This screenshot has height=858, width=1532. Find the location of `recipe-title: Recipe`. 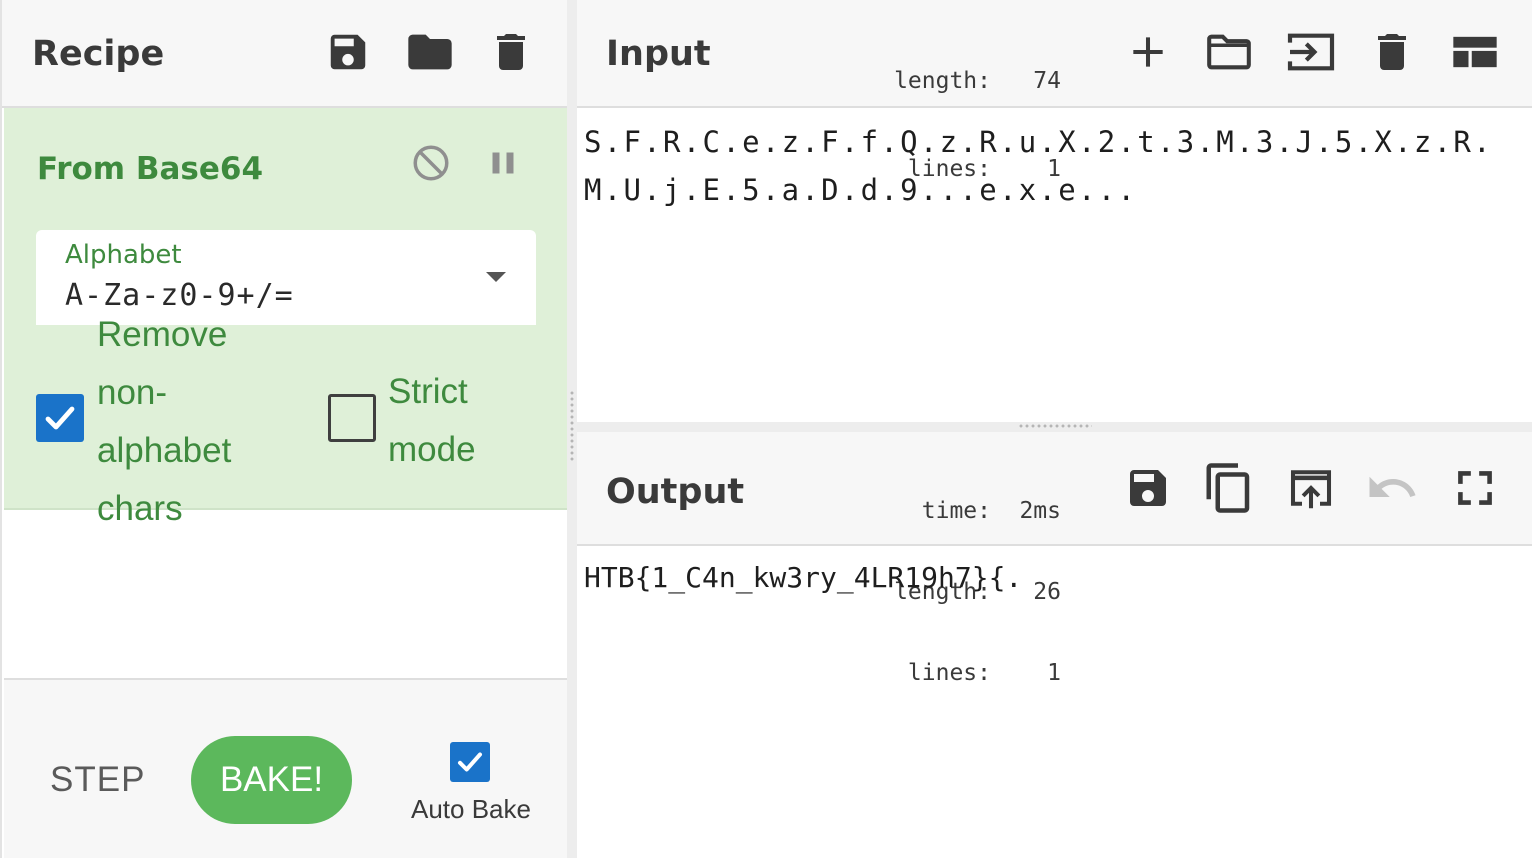

recipe-title: Recipe is located at coordinates (98, 54).